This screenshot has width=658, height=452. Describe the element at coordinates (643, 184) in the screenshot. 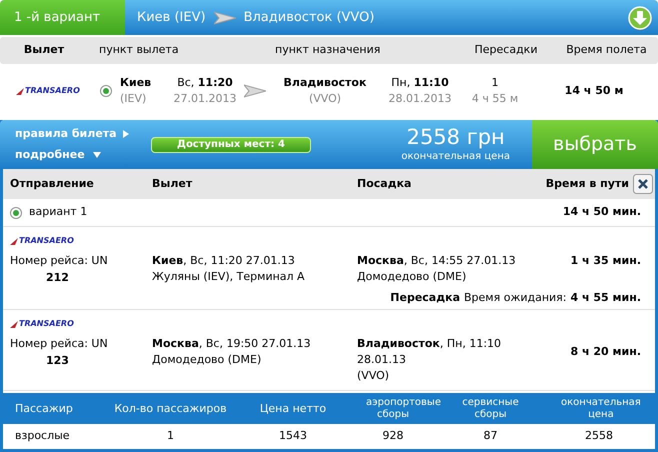

I see `close-icon` at that location.